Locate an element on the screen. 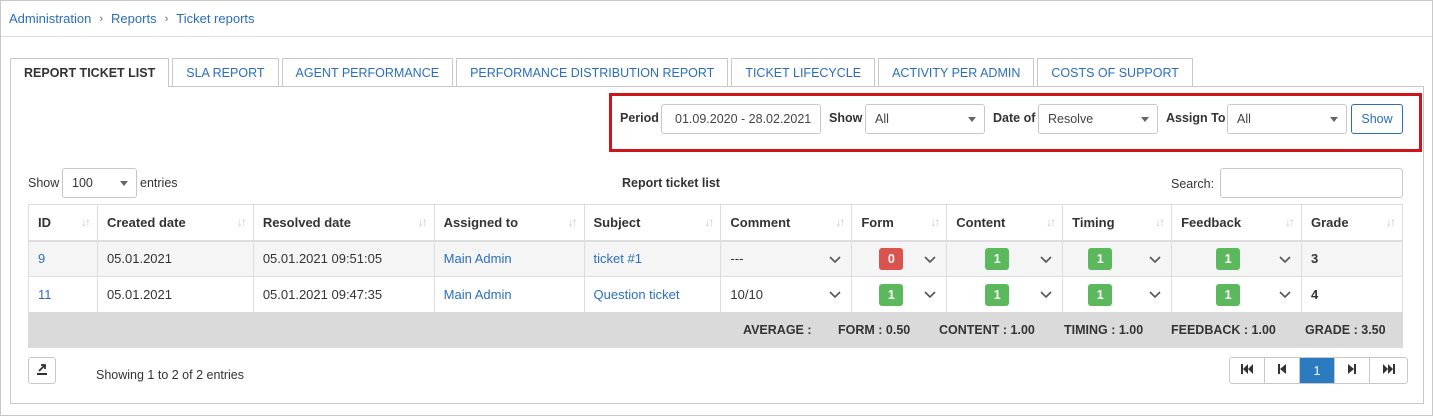 The height and width of the screenshot is (416, 1433). form-average: FORM : 0.50 is located at coordinates (874, 330).